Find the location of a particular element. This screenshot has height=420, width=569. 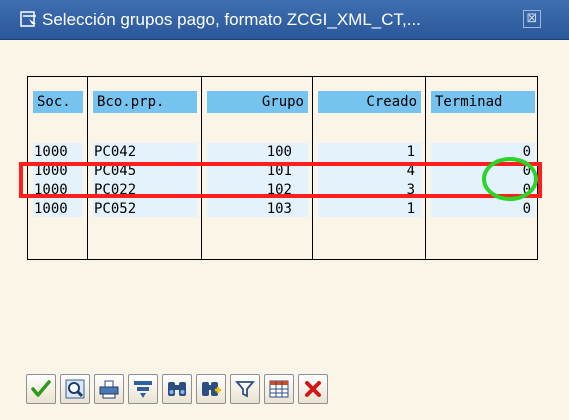

table-row-4-terminad: 0 is located at coordinates (481, 209).